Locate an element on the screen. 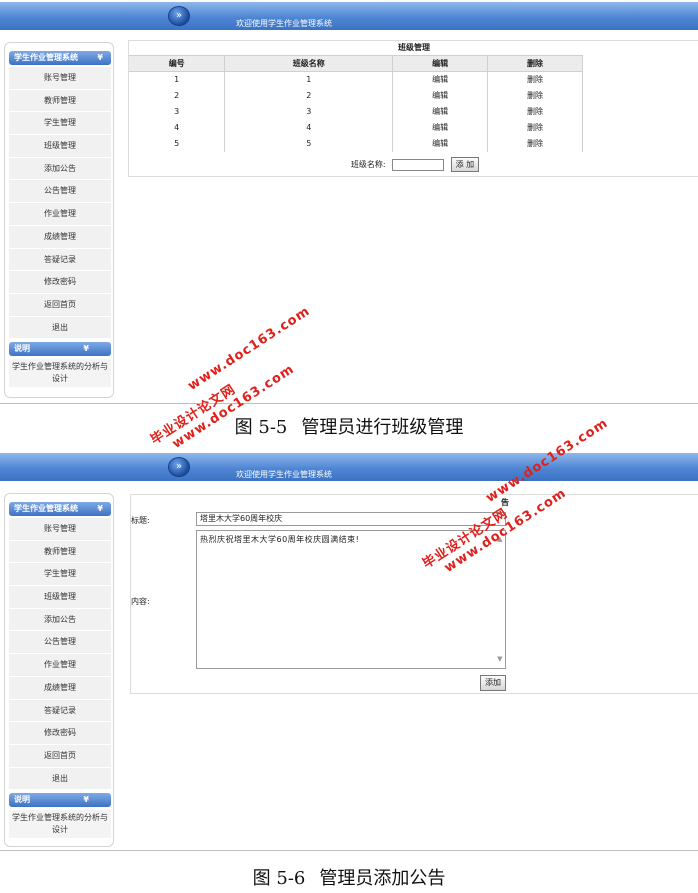 This screenshot has height=893, width=698. table-row: 3 3 编辑 删除 is located at coordinates (356, 111).